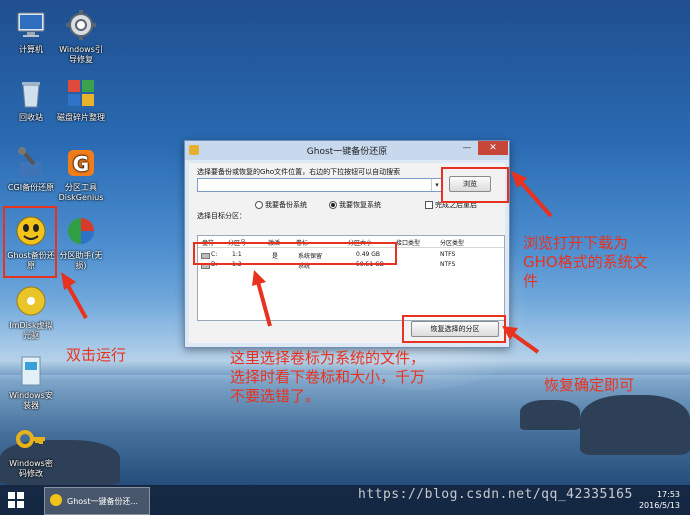 This screenshot has width=690, height=515. What do you see at coordinates (286, 205) in the screenshot?
I see `radio-backup-label: 我要备份系统` at bounding box center [286, 205].